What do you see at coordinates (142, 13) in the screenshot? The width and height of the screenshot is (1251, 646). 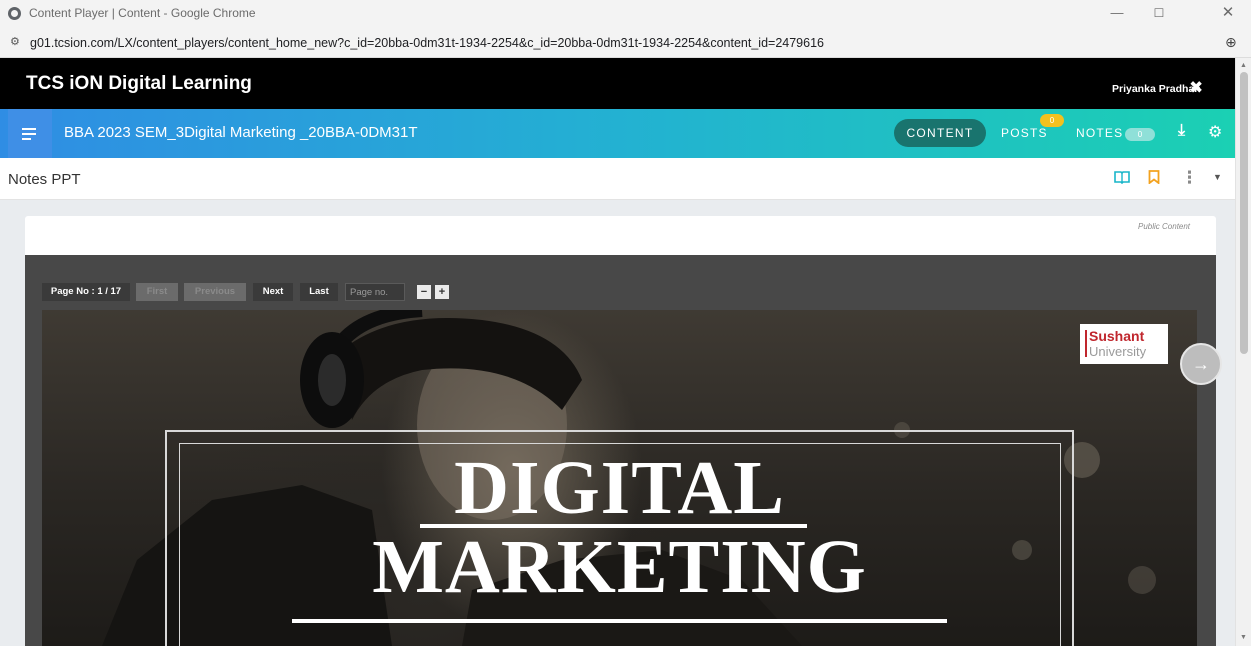 I see `window-title: Content Player | Content - Google Chrome` at bounding box center [142, 13].